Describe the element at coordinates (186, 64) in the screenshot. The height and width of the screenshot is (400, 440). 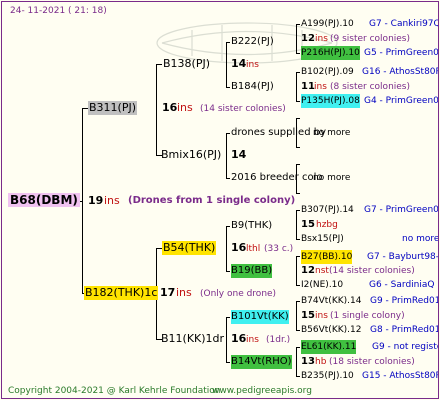
I see `gen2-b138-node: B138(PJ)` at that location.